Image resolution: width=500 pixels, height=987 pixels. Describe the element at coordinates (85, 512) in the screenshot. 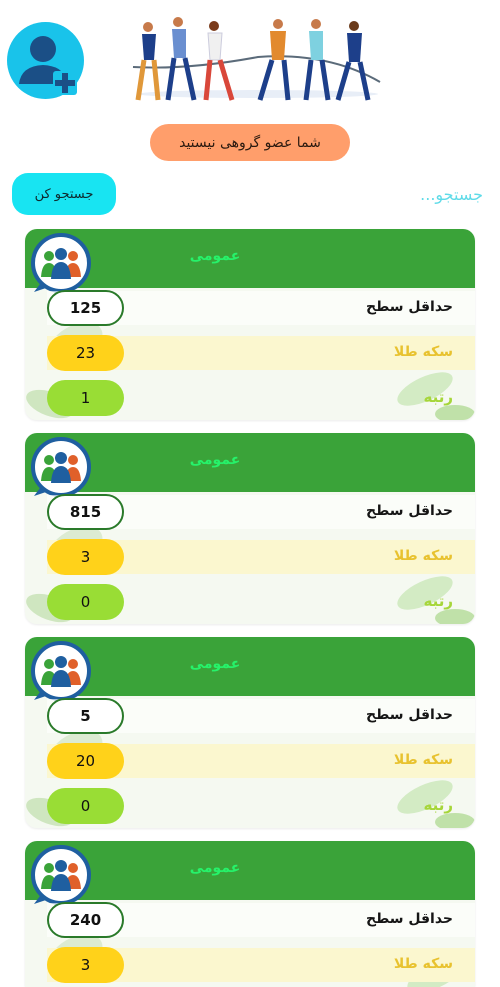

I see `min-level-value: 815` at that location.